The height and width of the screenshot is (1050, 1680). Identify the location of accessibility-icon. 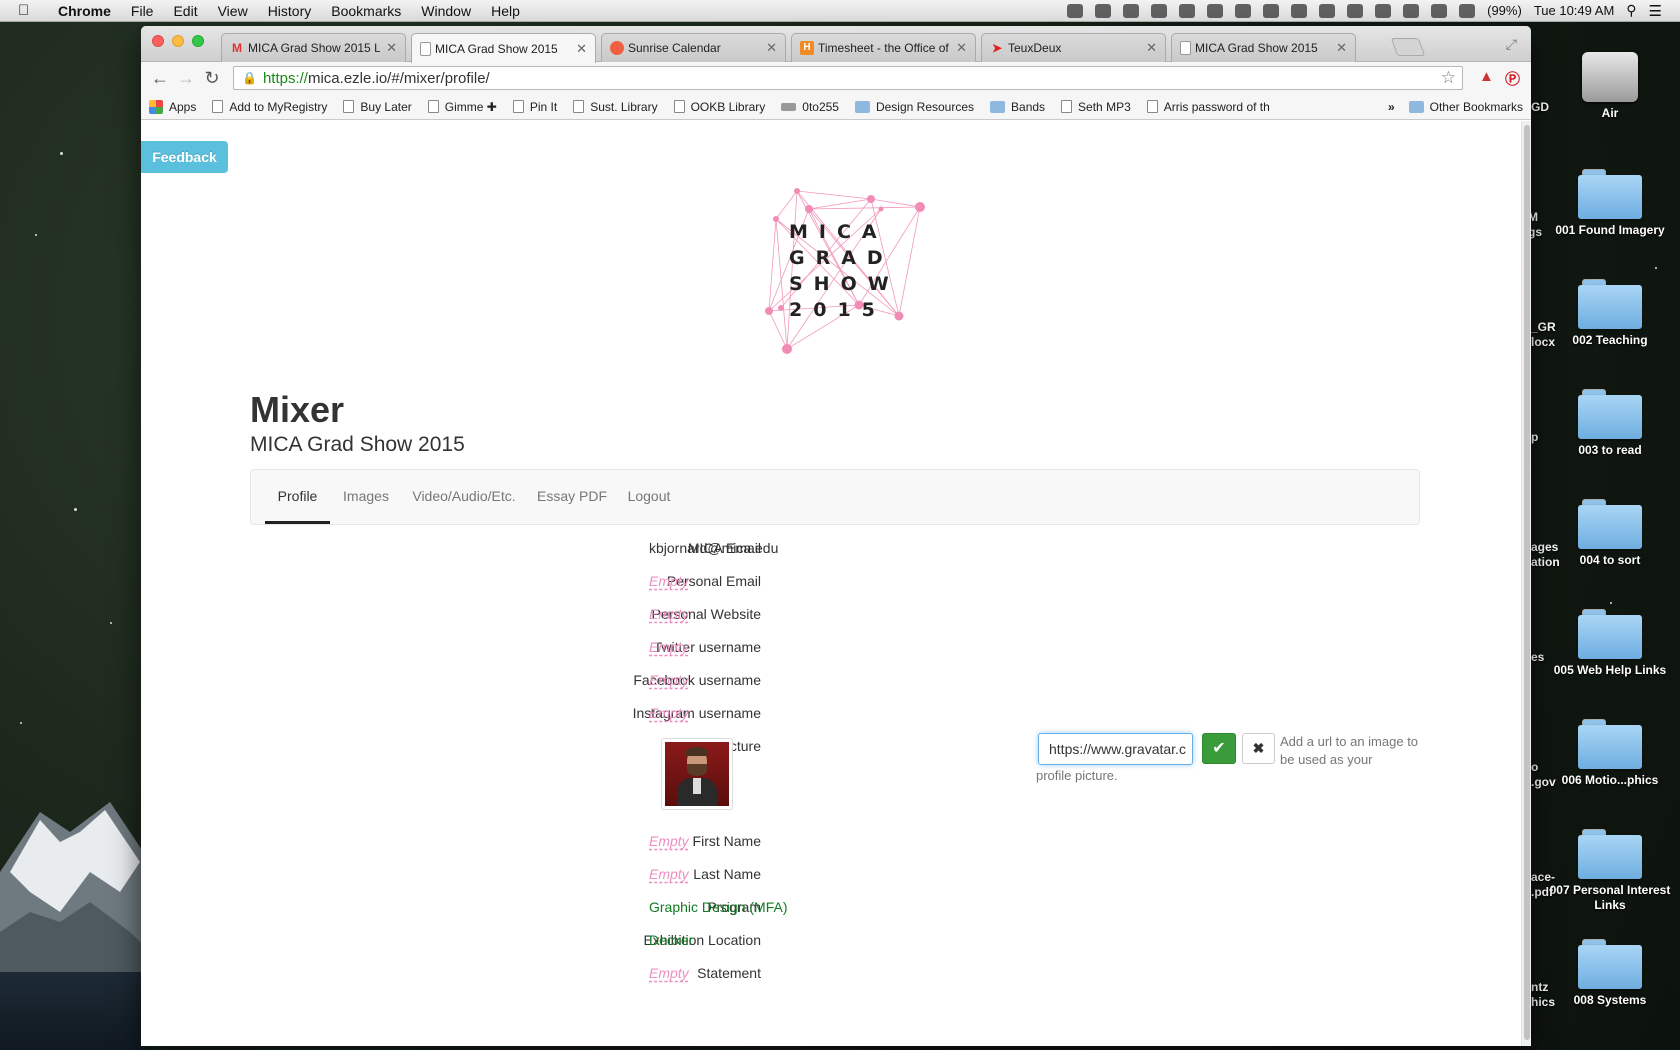
(1271, 10).